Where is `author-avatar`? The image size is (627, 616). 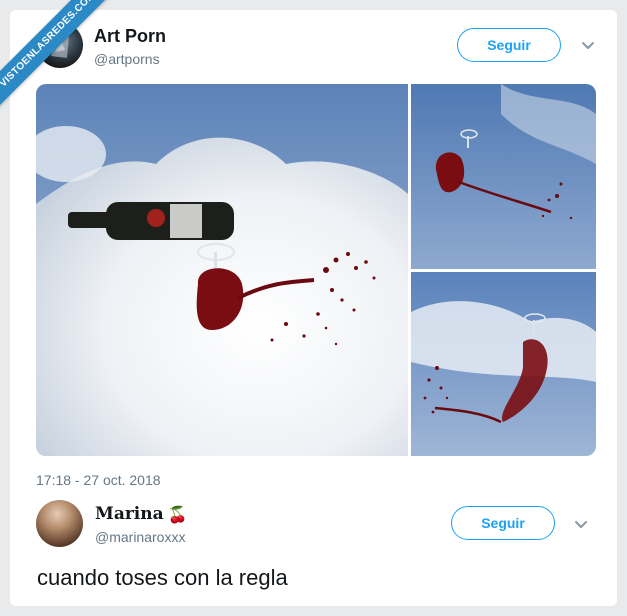
author-avatar is located at coordinates (60, 45).